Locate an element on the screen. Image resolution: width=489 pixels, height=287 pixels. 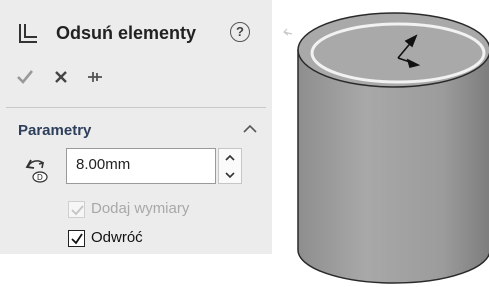
pin-button is located at coordinates (95, 77).